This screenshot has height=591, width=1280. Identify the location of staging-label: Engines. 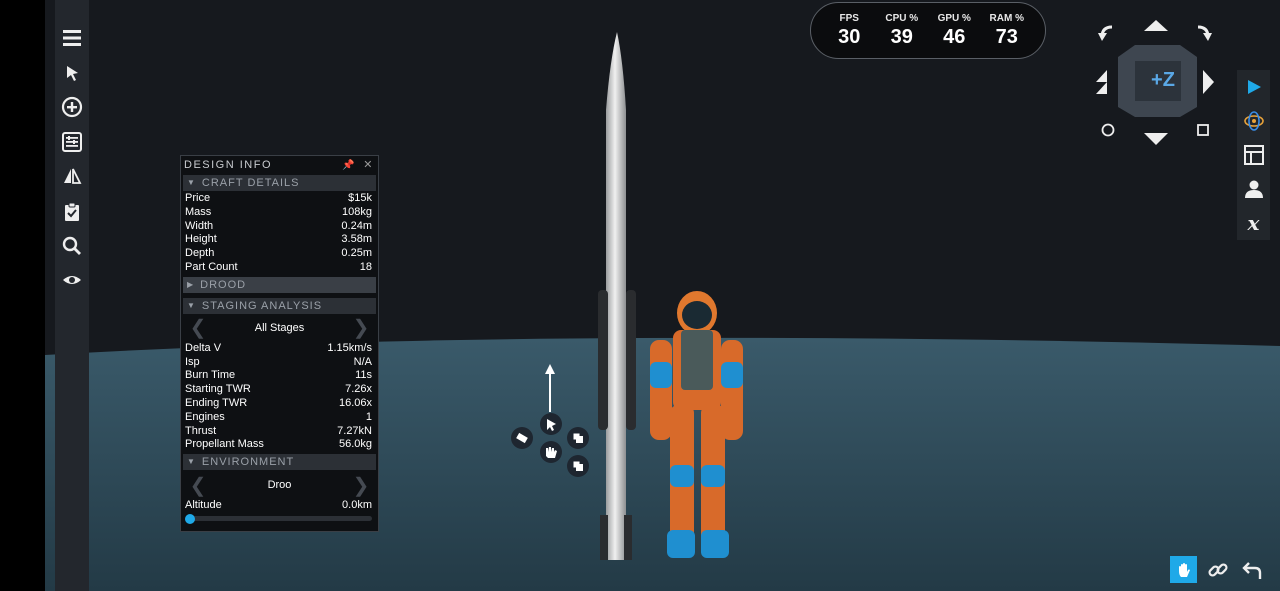
(205, 416).